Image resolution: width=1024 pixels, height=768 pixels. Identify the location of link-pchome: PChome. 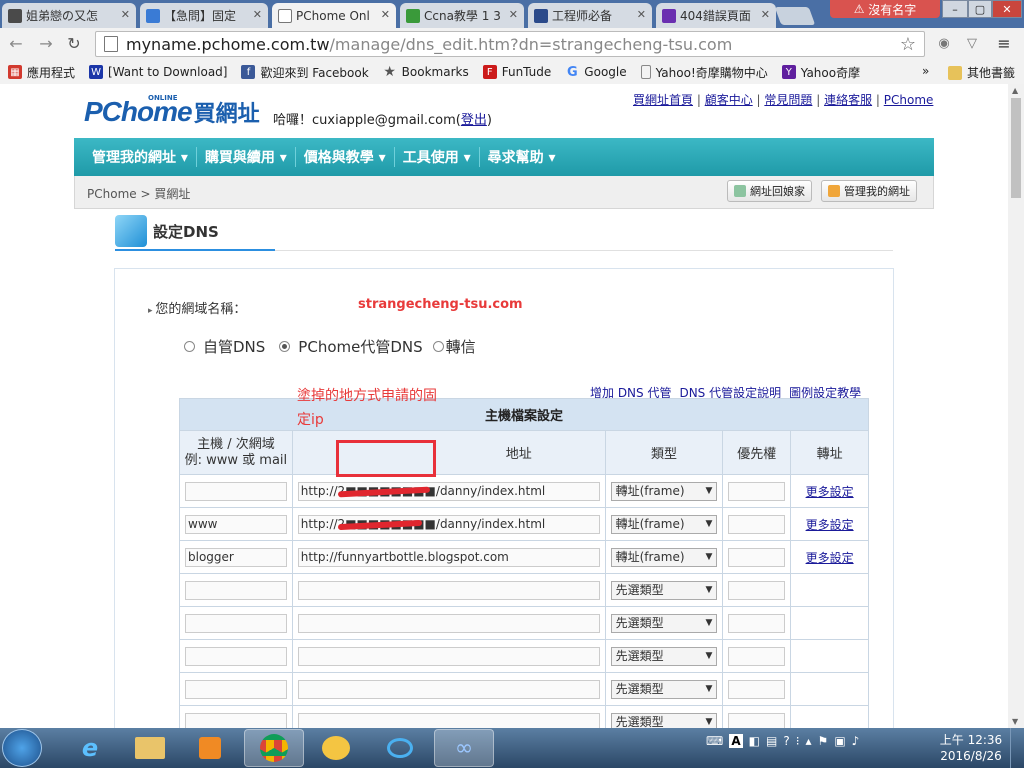
(909, 100).